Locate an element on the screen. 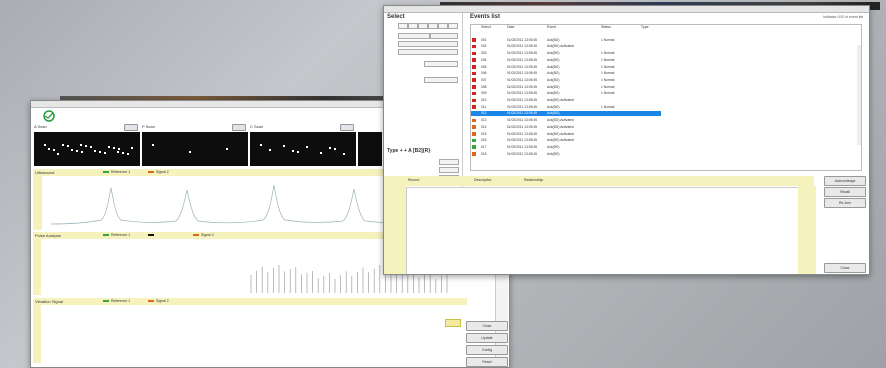  table-row: 011 01/02/2011 13:05:45 Ack(BO) 1 Normal is located at coordinates (601, 107).